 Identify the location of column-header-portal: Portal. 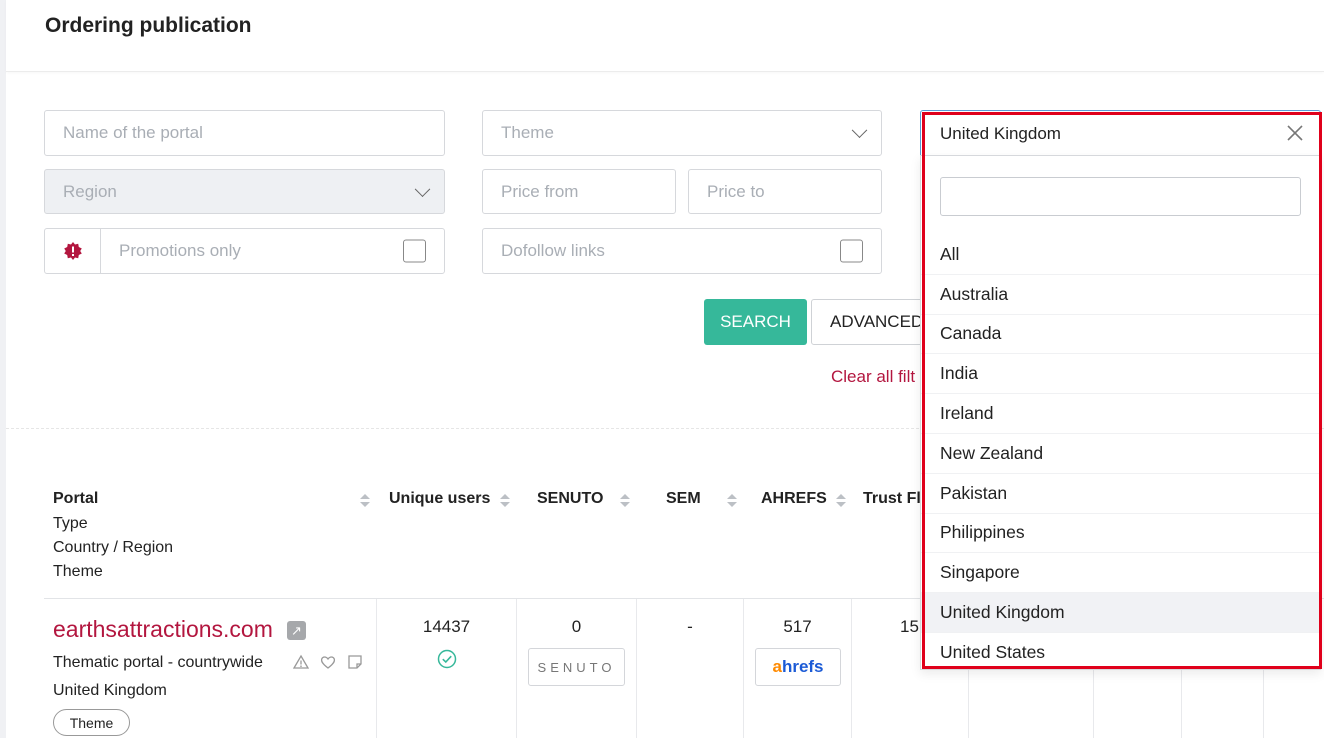
(75, 499).